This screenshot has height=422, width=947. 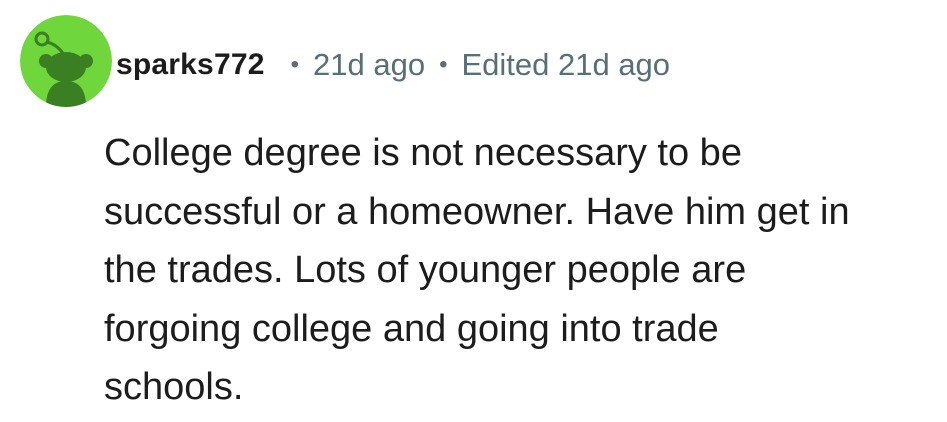 What do you see at coordinates (174, 387) in the screenshot?
I see `comment-body-line: schools.` at bounding box center [174, 387].